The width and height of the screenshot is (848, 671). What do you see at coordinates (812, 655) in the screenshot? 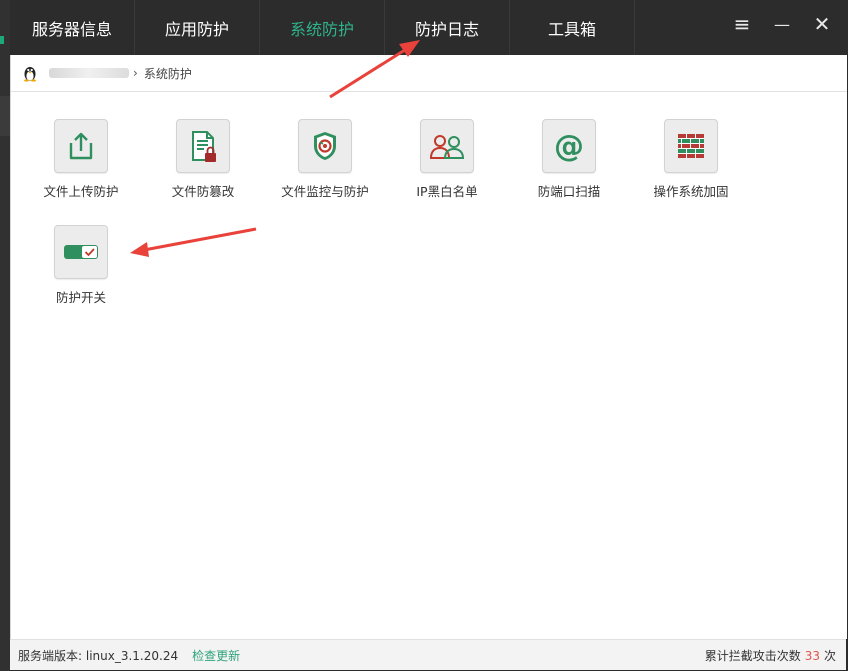
I see `blocked-count: 33` at bounding box center [812, 655].